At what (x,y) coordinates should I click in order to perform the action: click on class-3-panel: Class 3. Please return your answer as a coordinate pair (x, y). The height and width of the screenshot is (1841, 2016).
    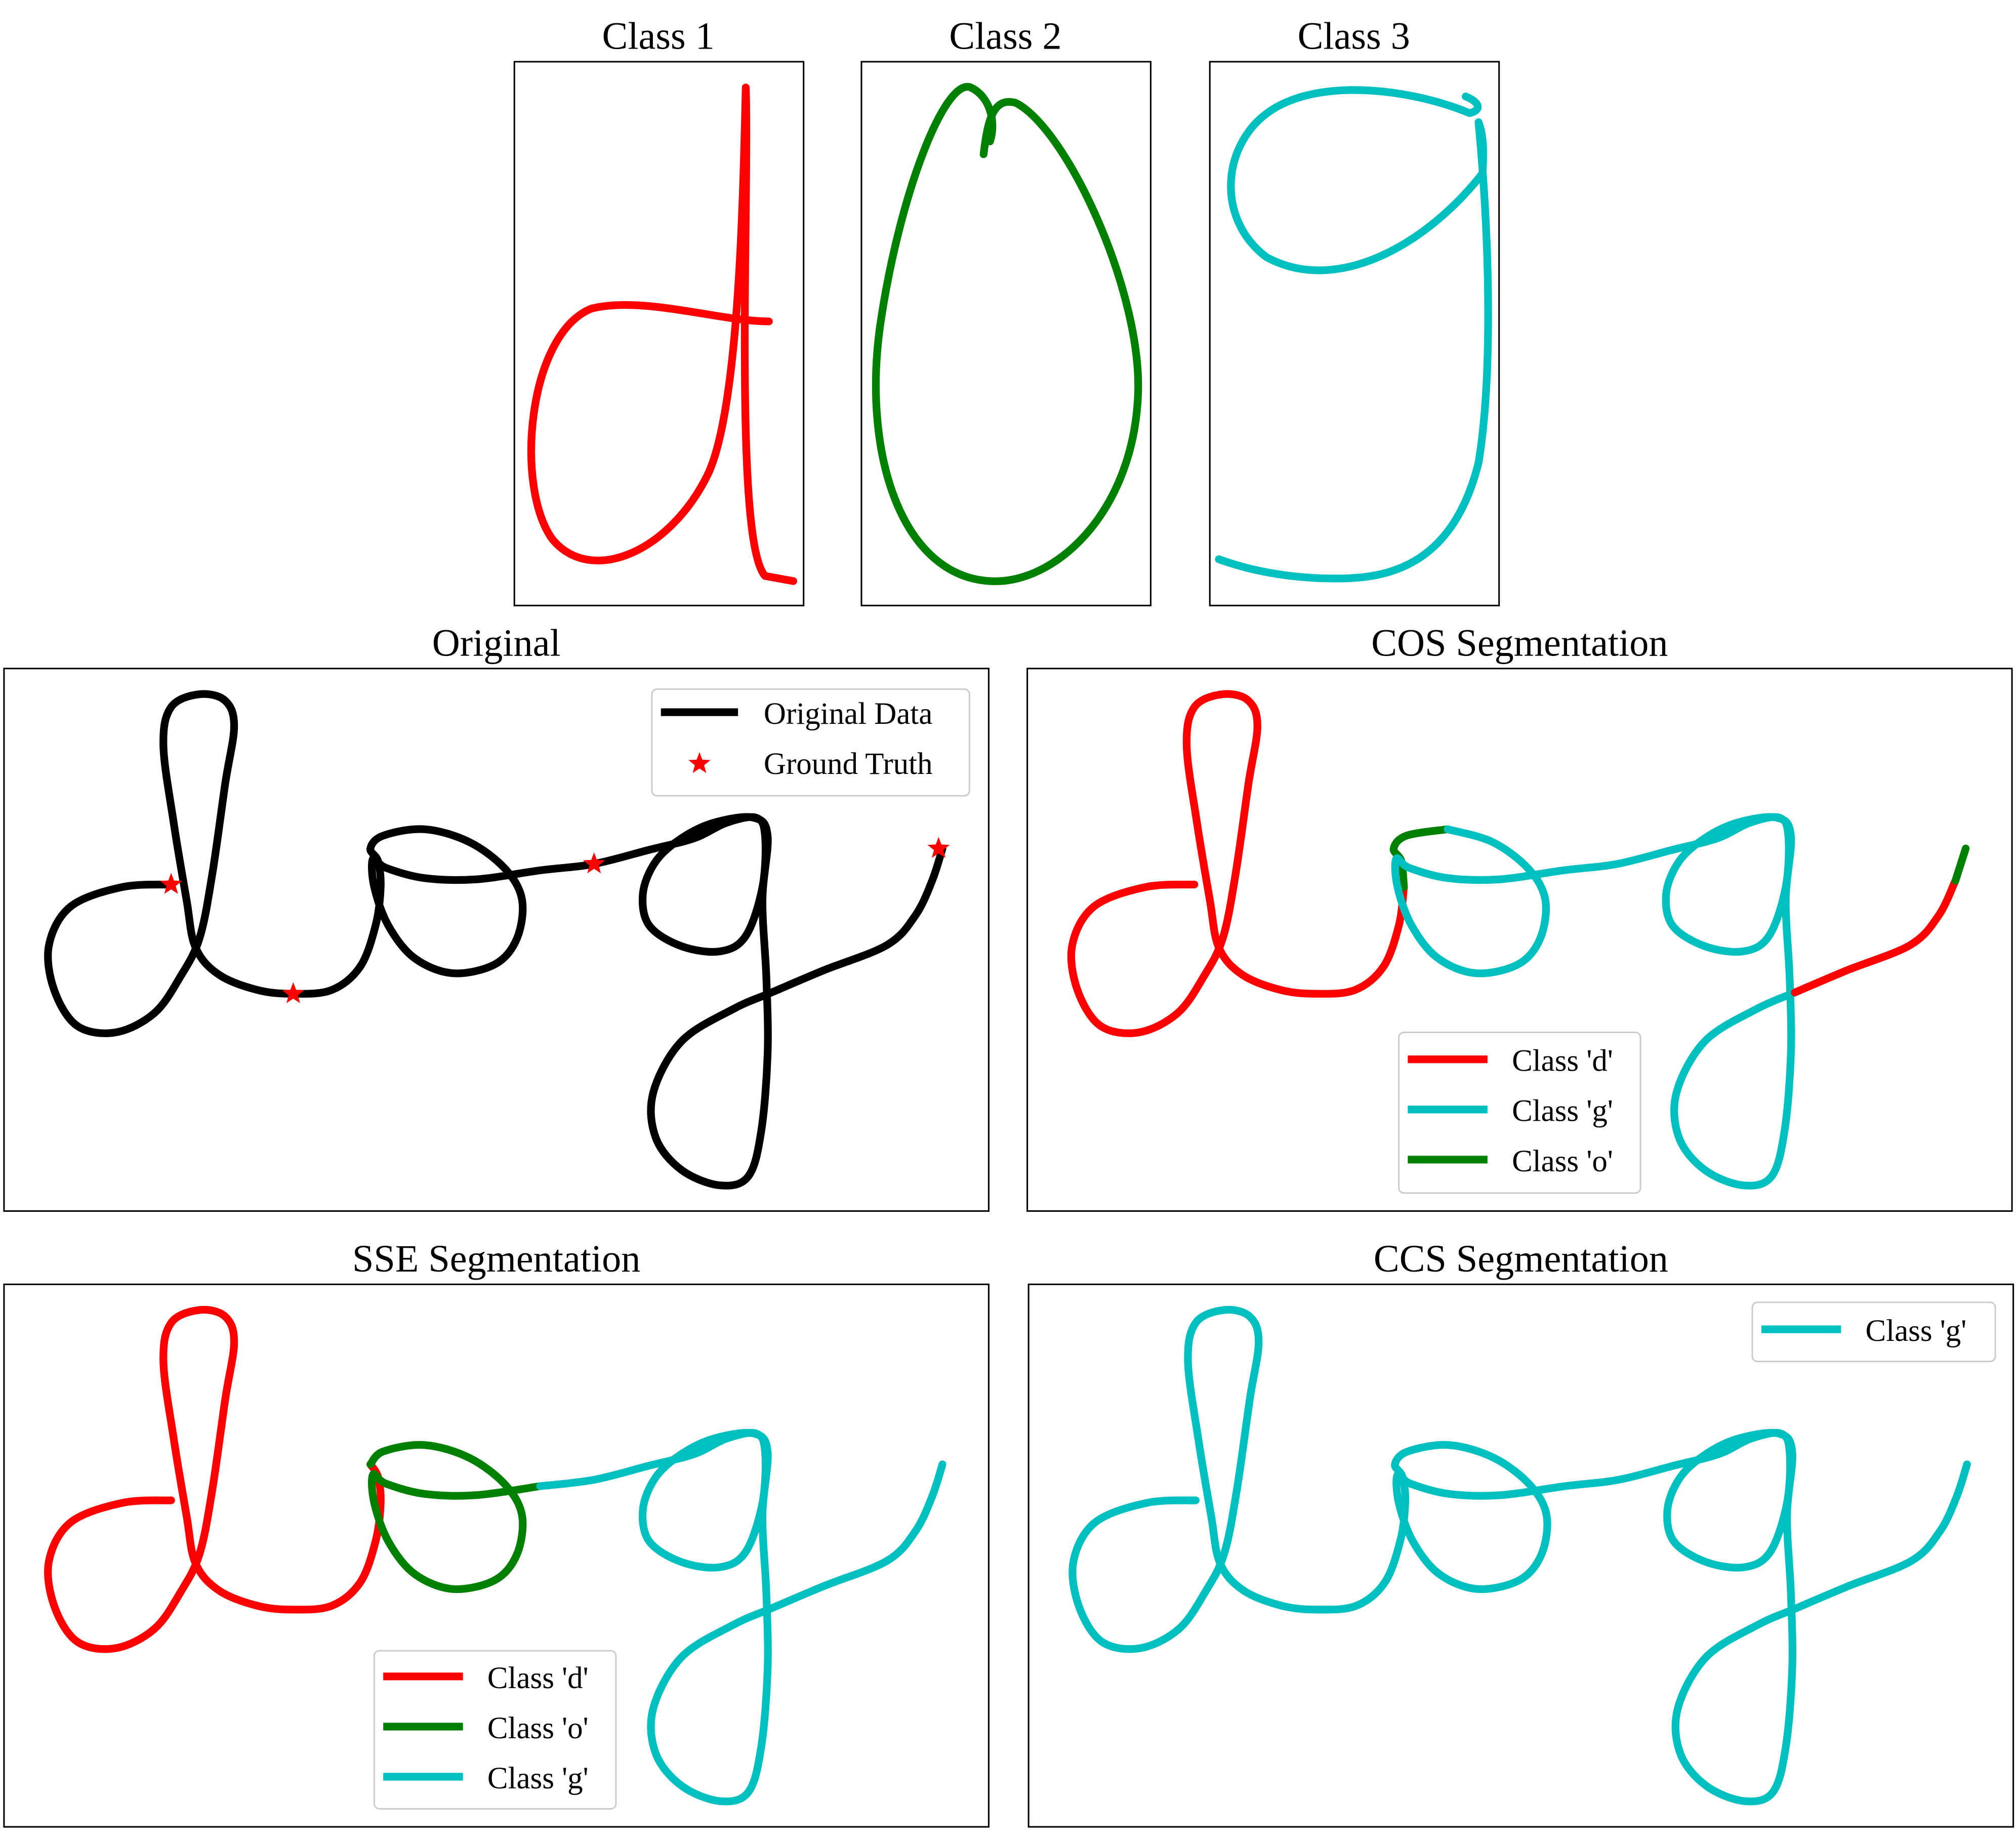
    Looking at the image, I should click on (1354, 311).